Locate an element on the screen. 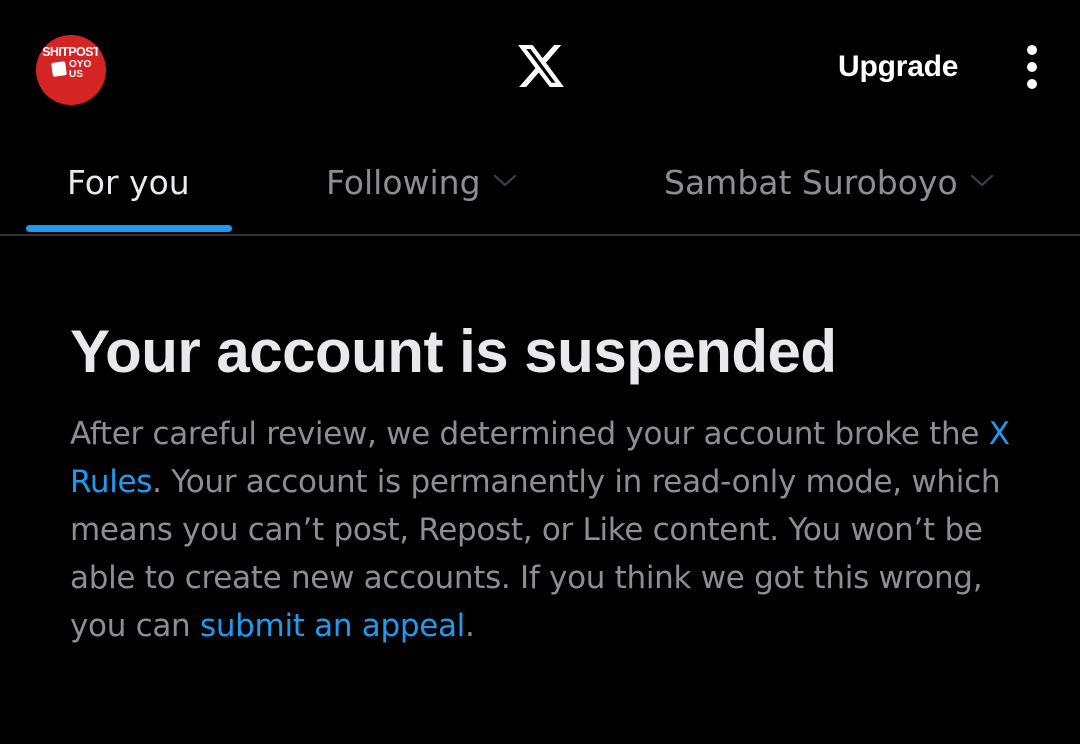 This screenshot has width=1080, height=744. tab-divider is located at coordinates (540, 235).